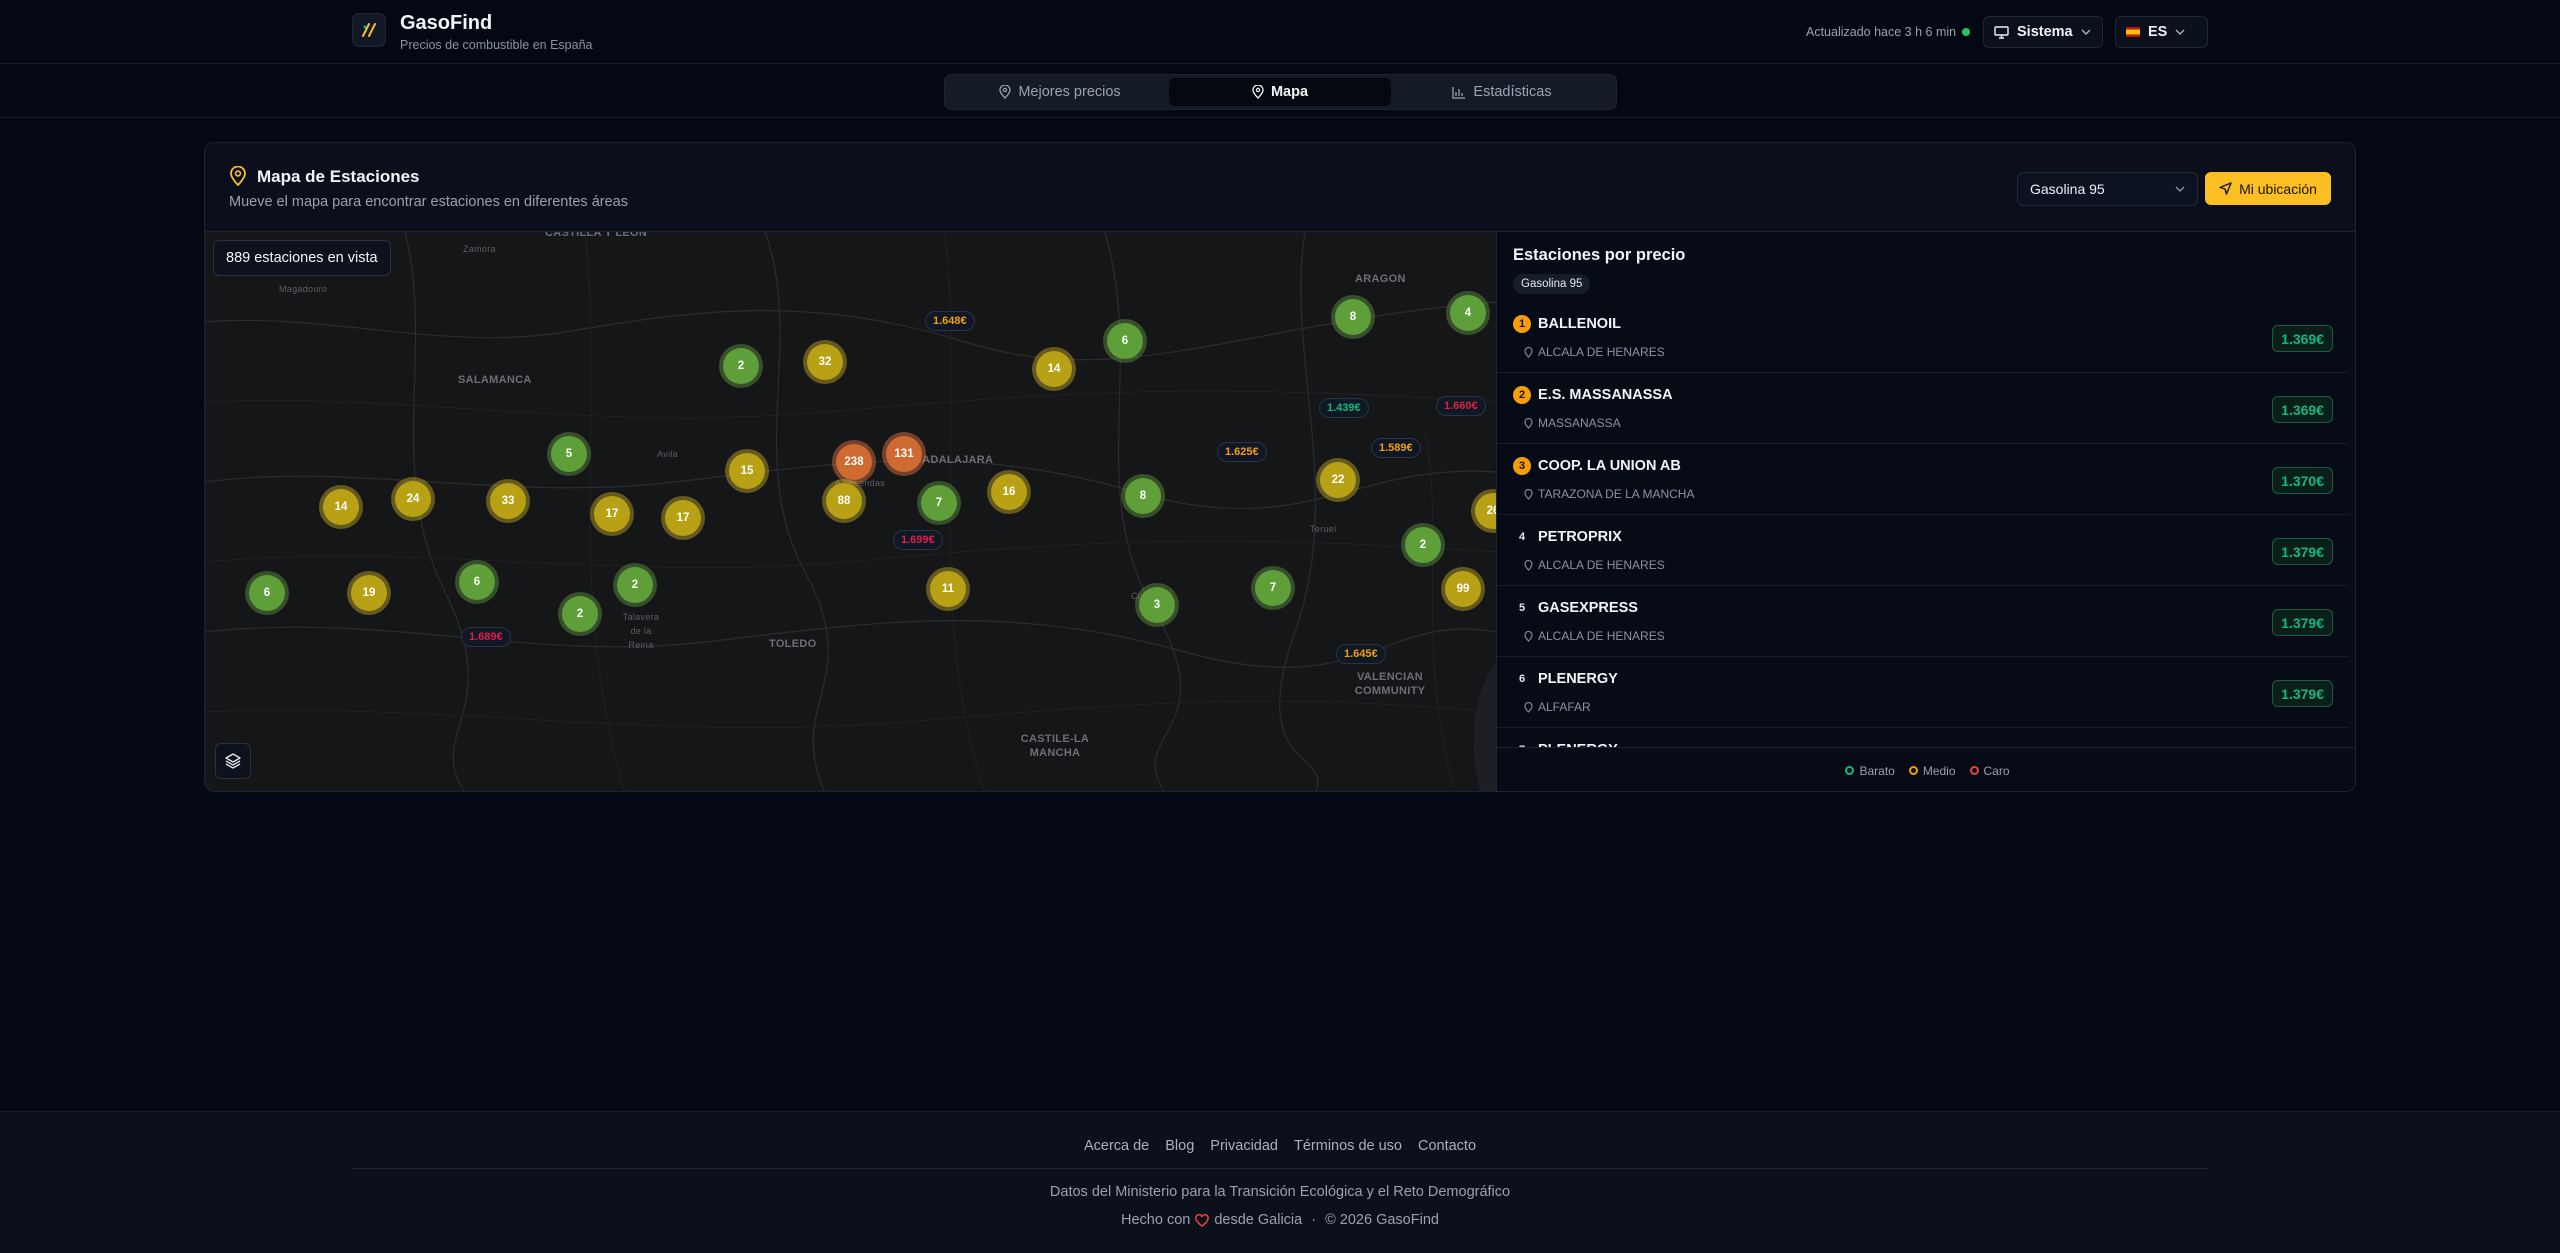 This screenshot has height=1253, width=2560. What do you see at coordinates (1157, 605) in the screenshot?
I see `station-cluster: 3` at bounding box center [1157, 605].